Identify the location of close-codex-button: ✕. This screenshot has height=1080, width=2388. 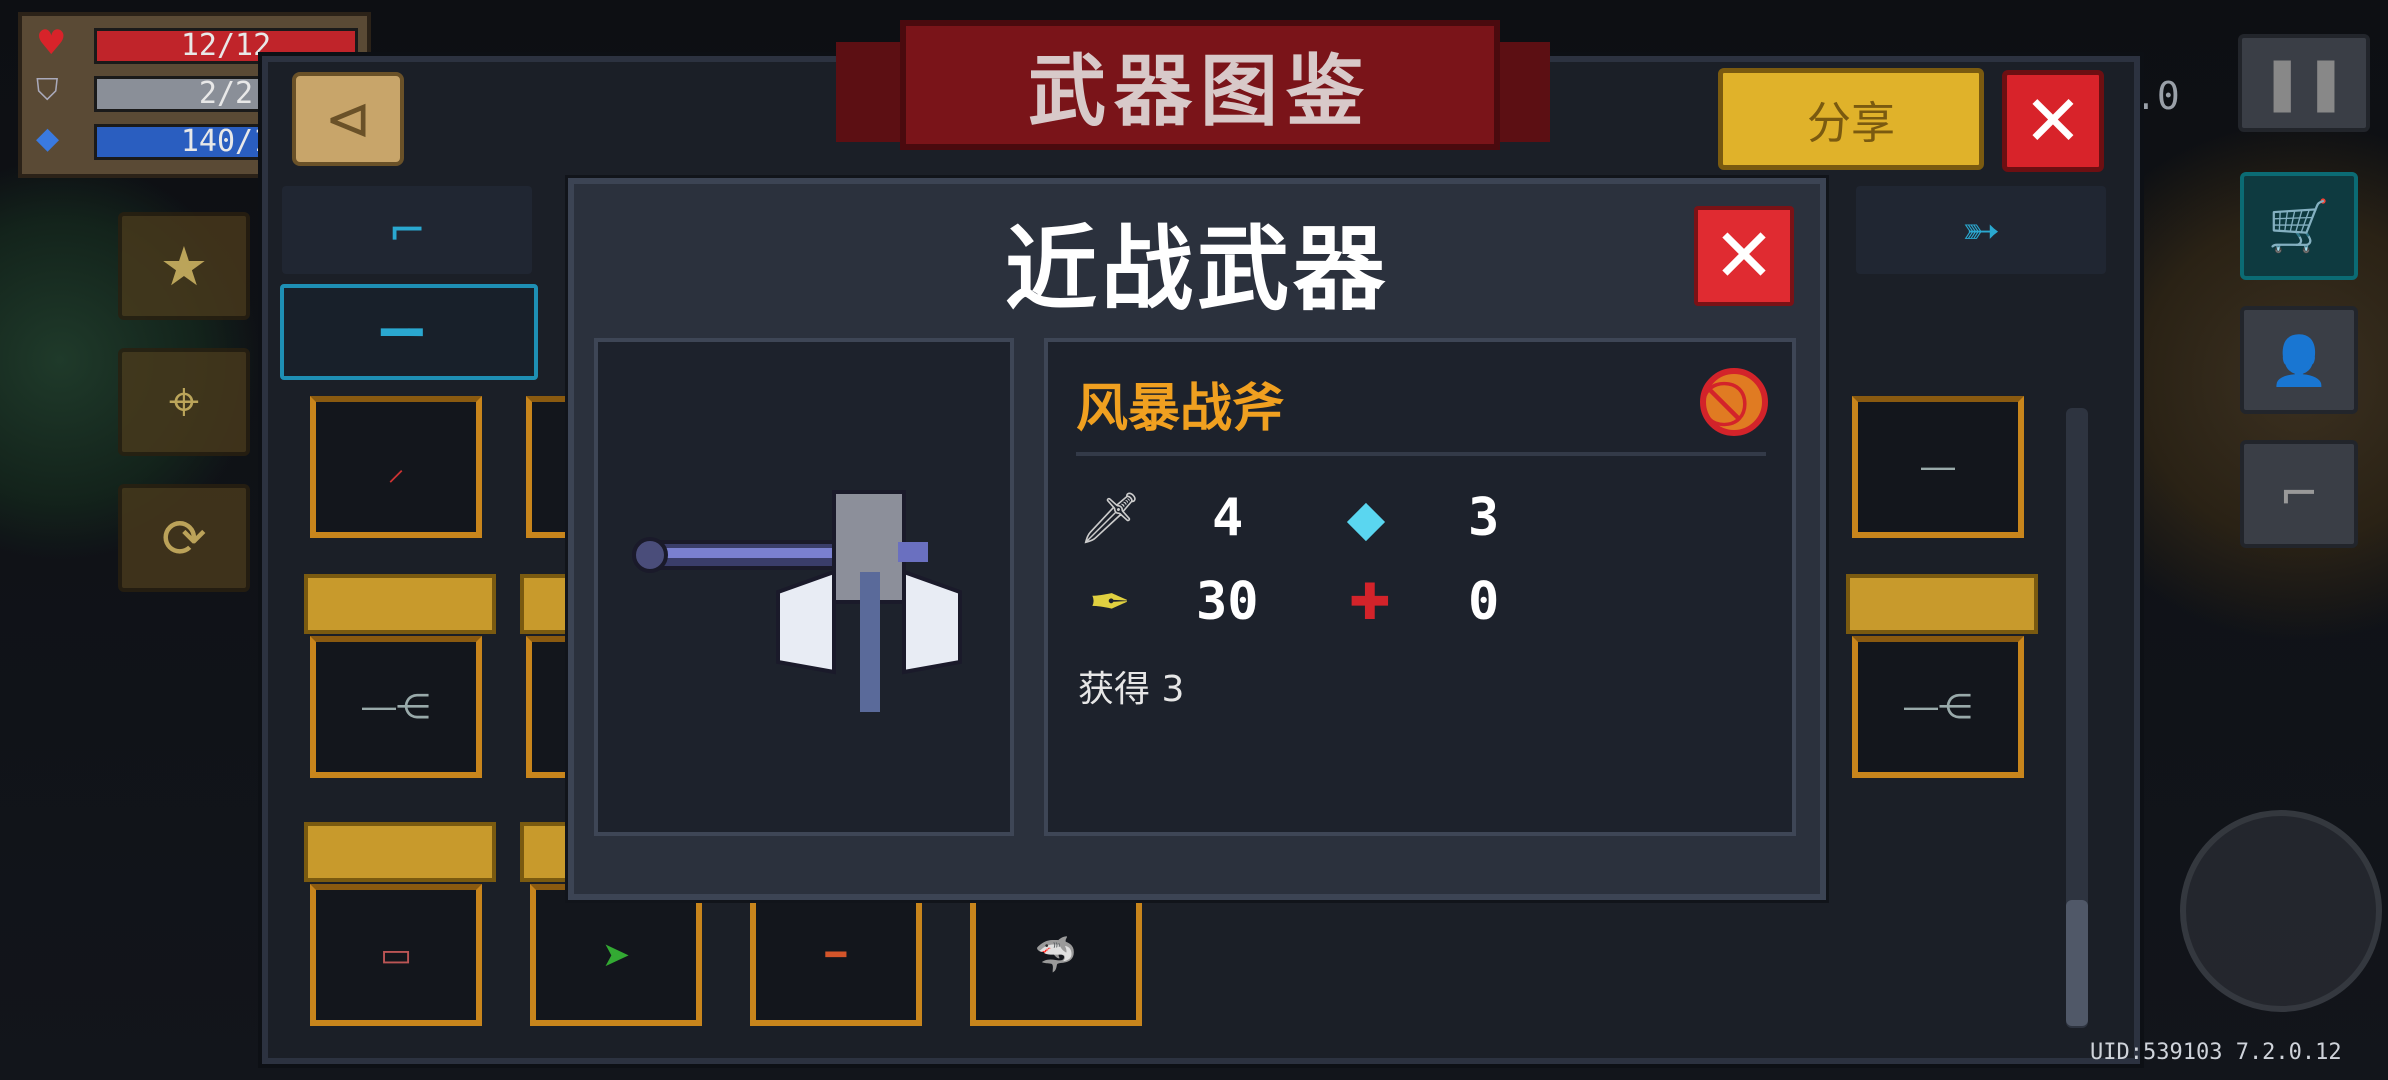
(2053, 121).